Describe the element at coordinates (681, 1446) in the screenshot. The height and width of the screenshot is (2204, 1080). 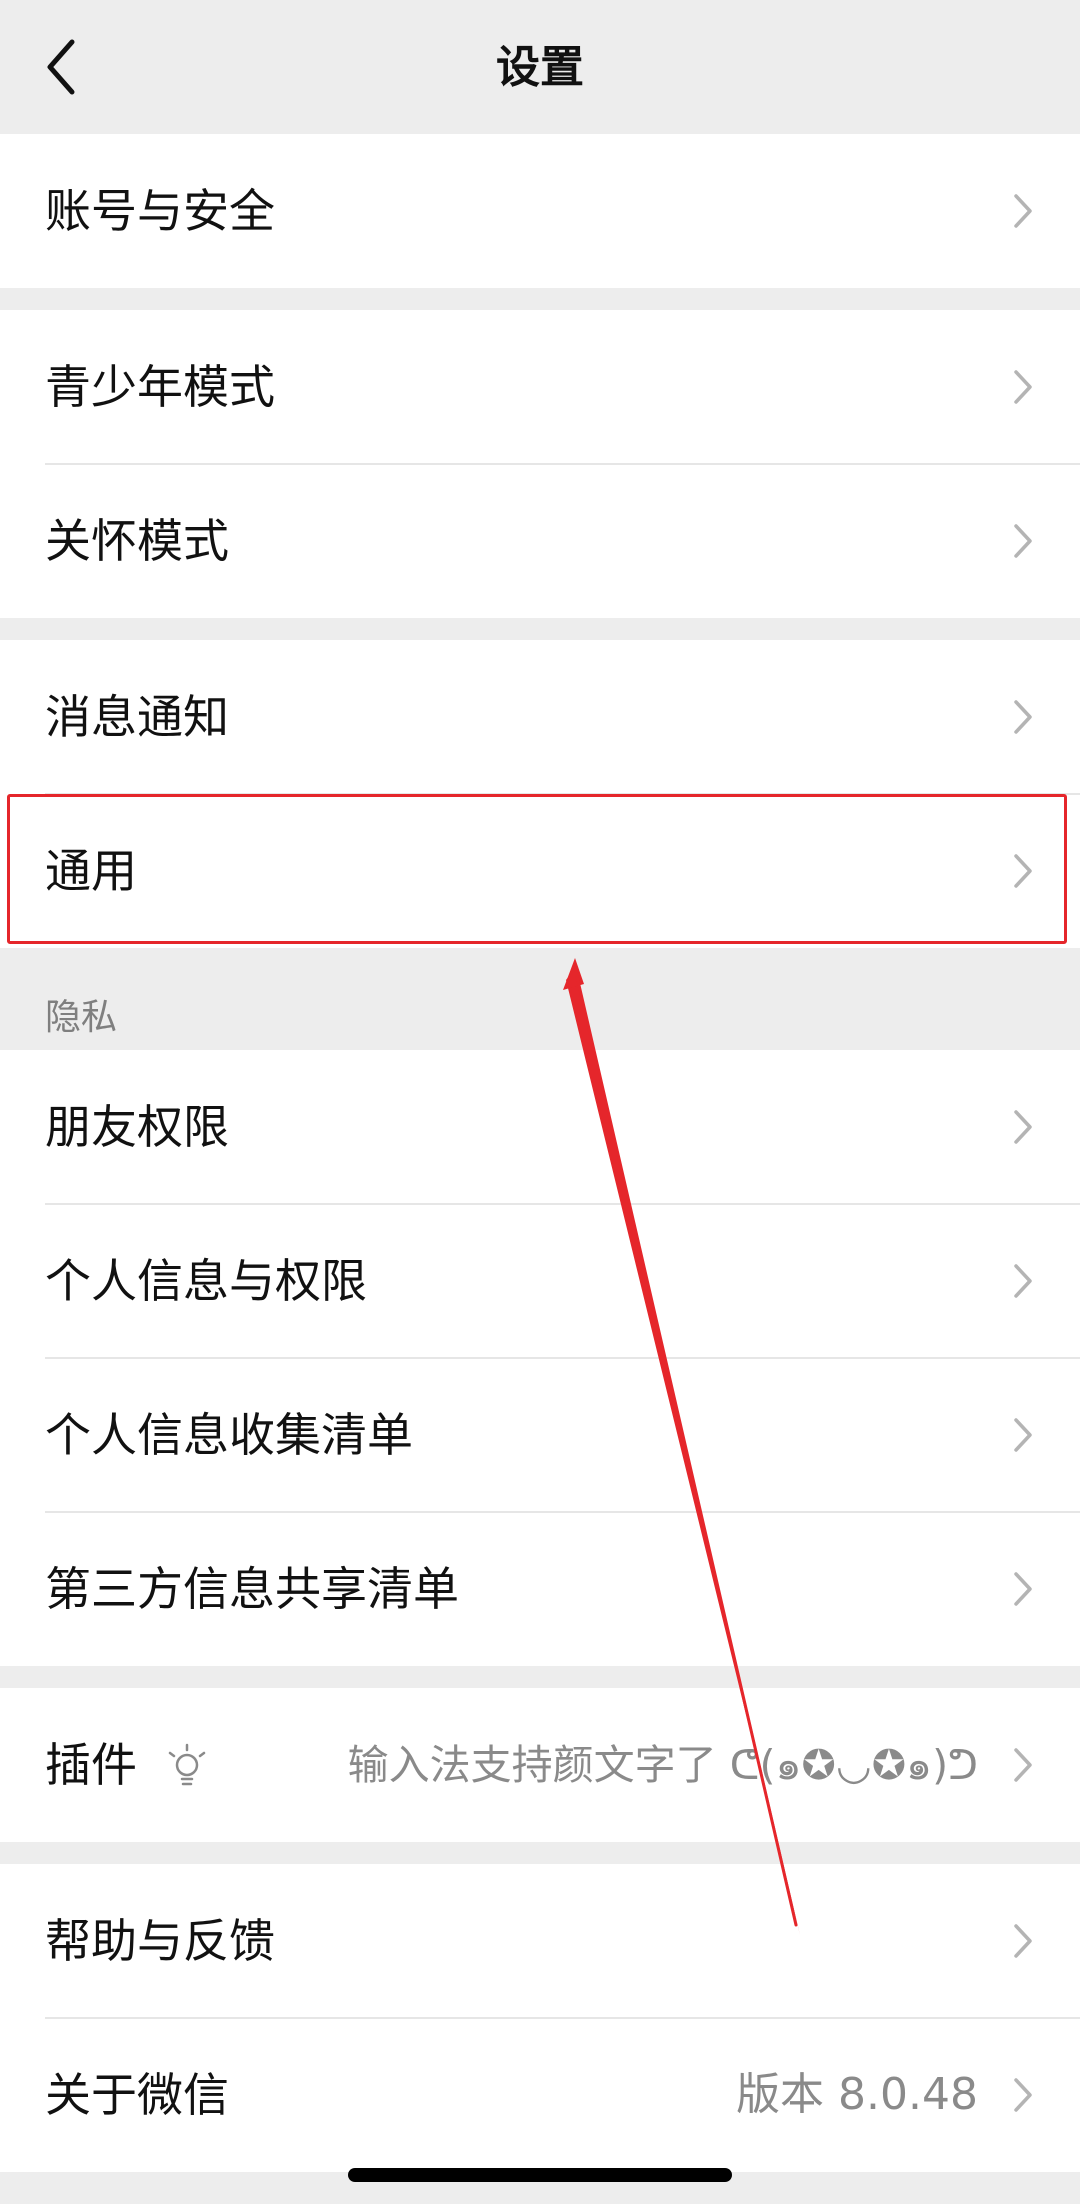
I see `annotation-arrow` at that location.